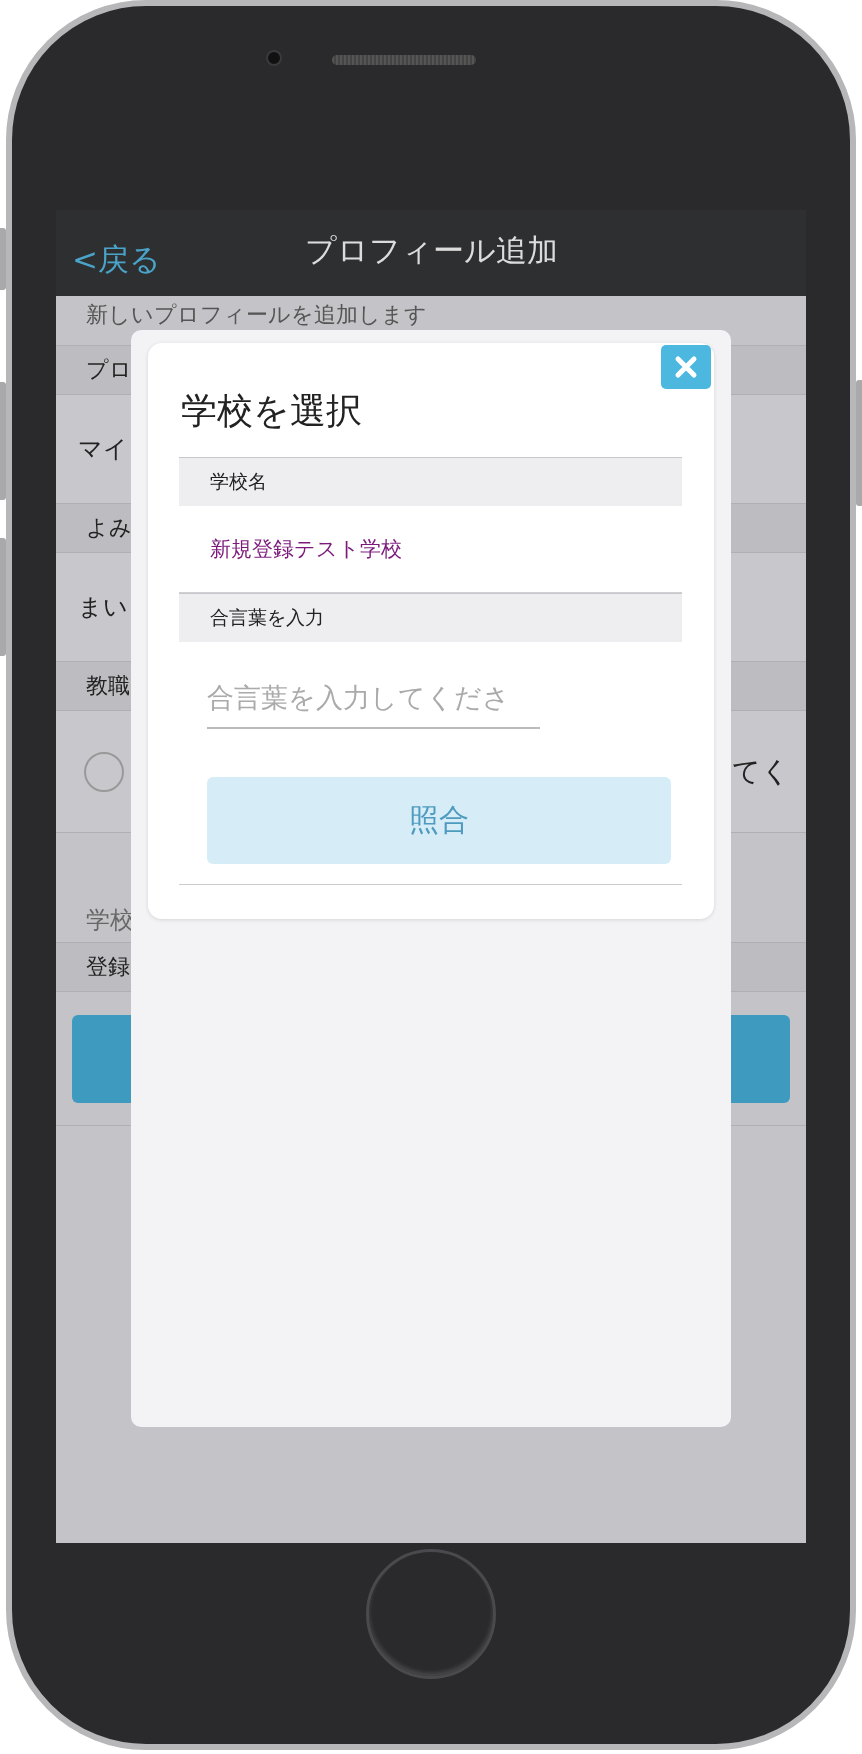 The image size is (862, 1754). I want to click on row-text: マイ, so click(103, 449).